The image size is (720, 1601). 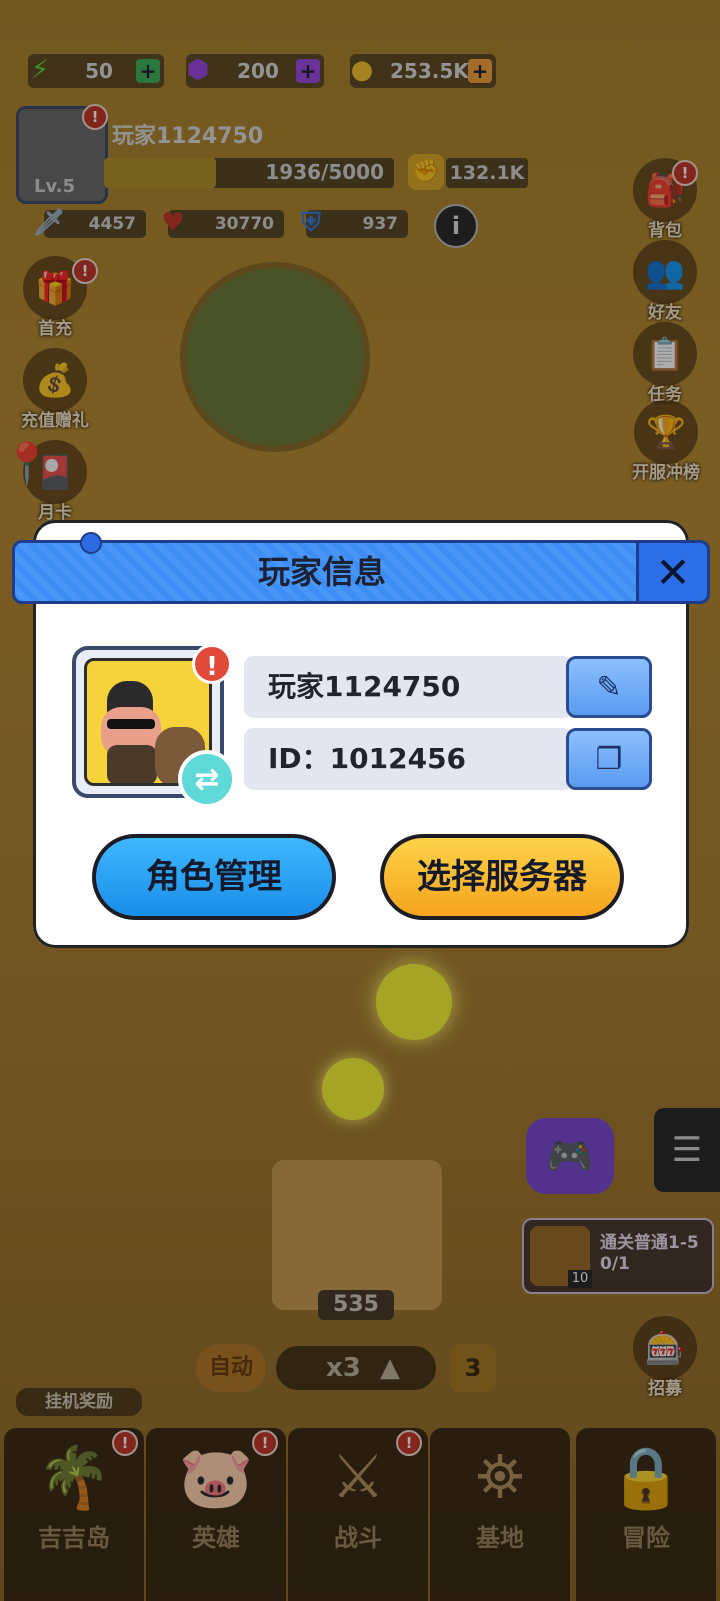 I want to click on swap-avatar-button: ⇄, so click(x=207, y=779).